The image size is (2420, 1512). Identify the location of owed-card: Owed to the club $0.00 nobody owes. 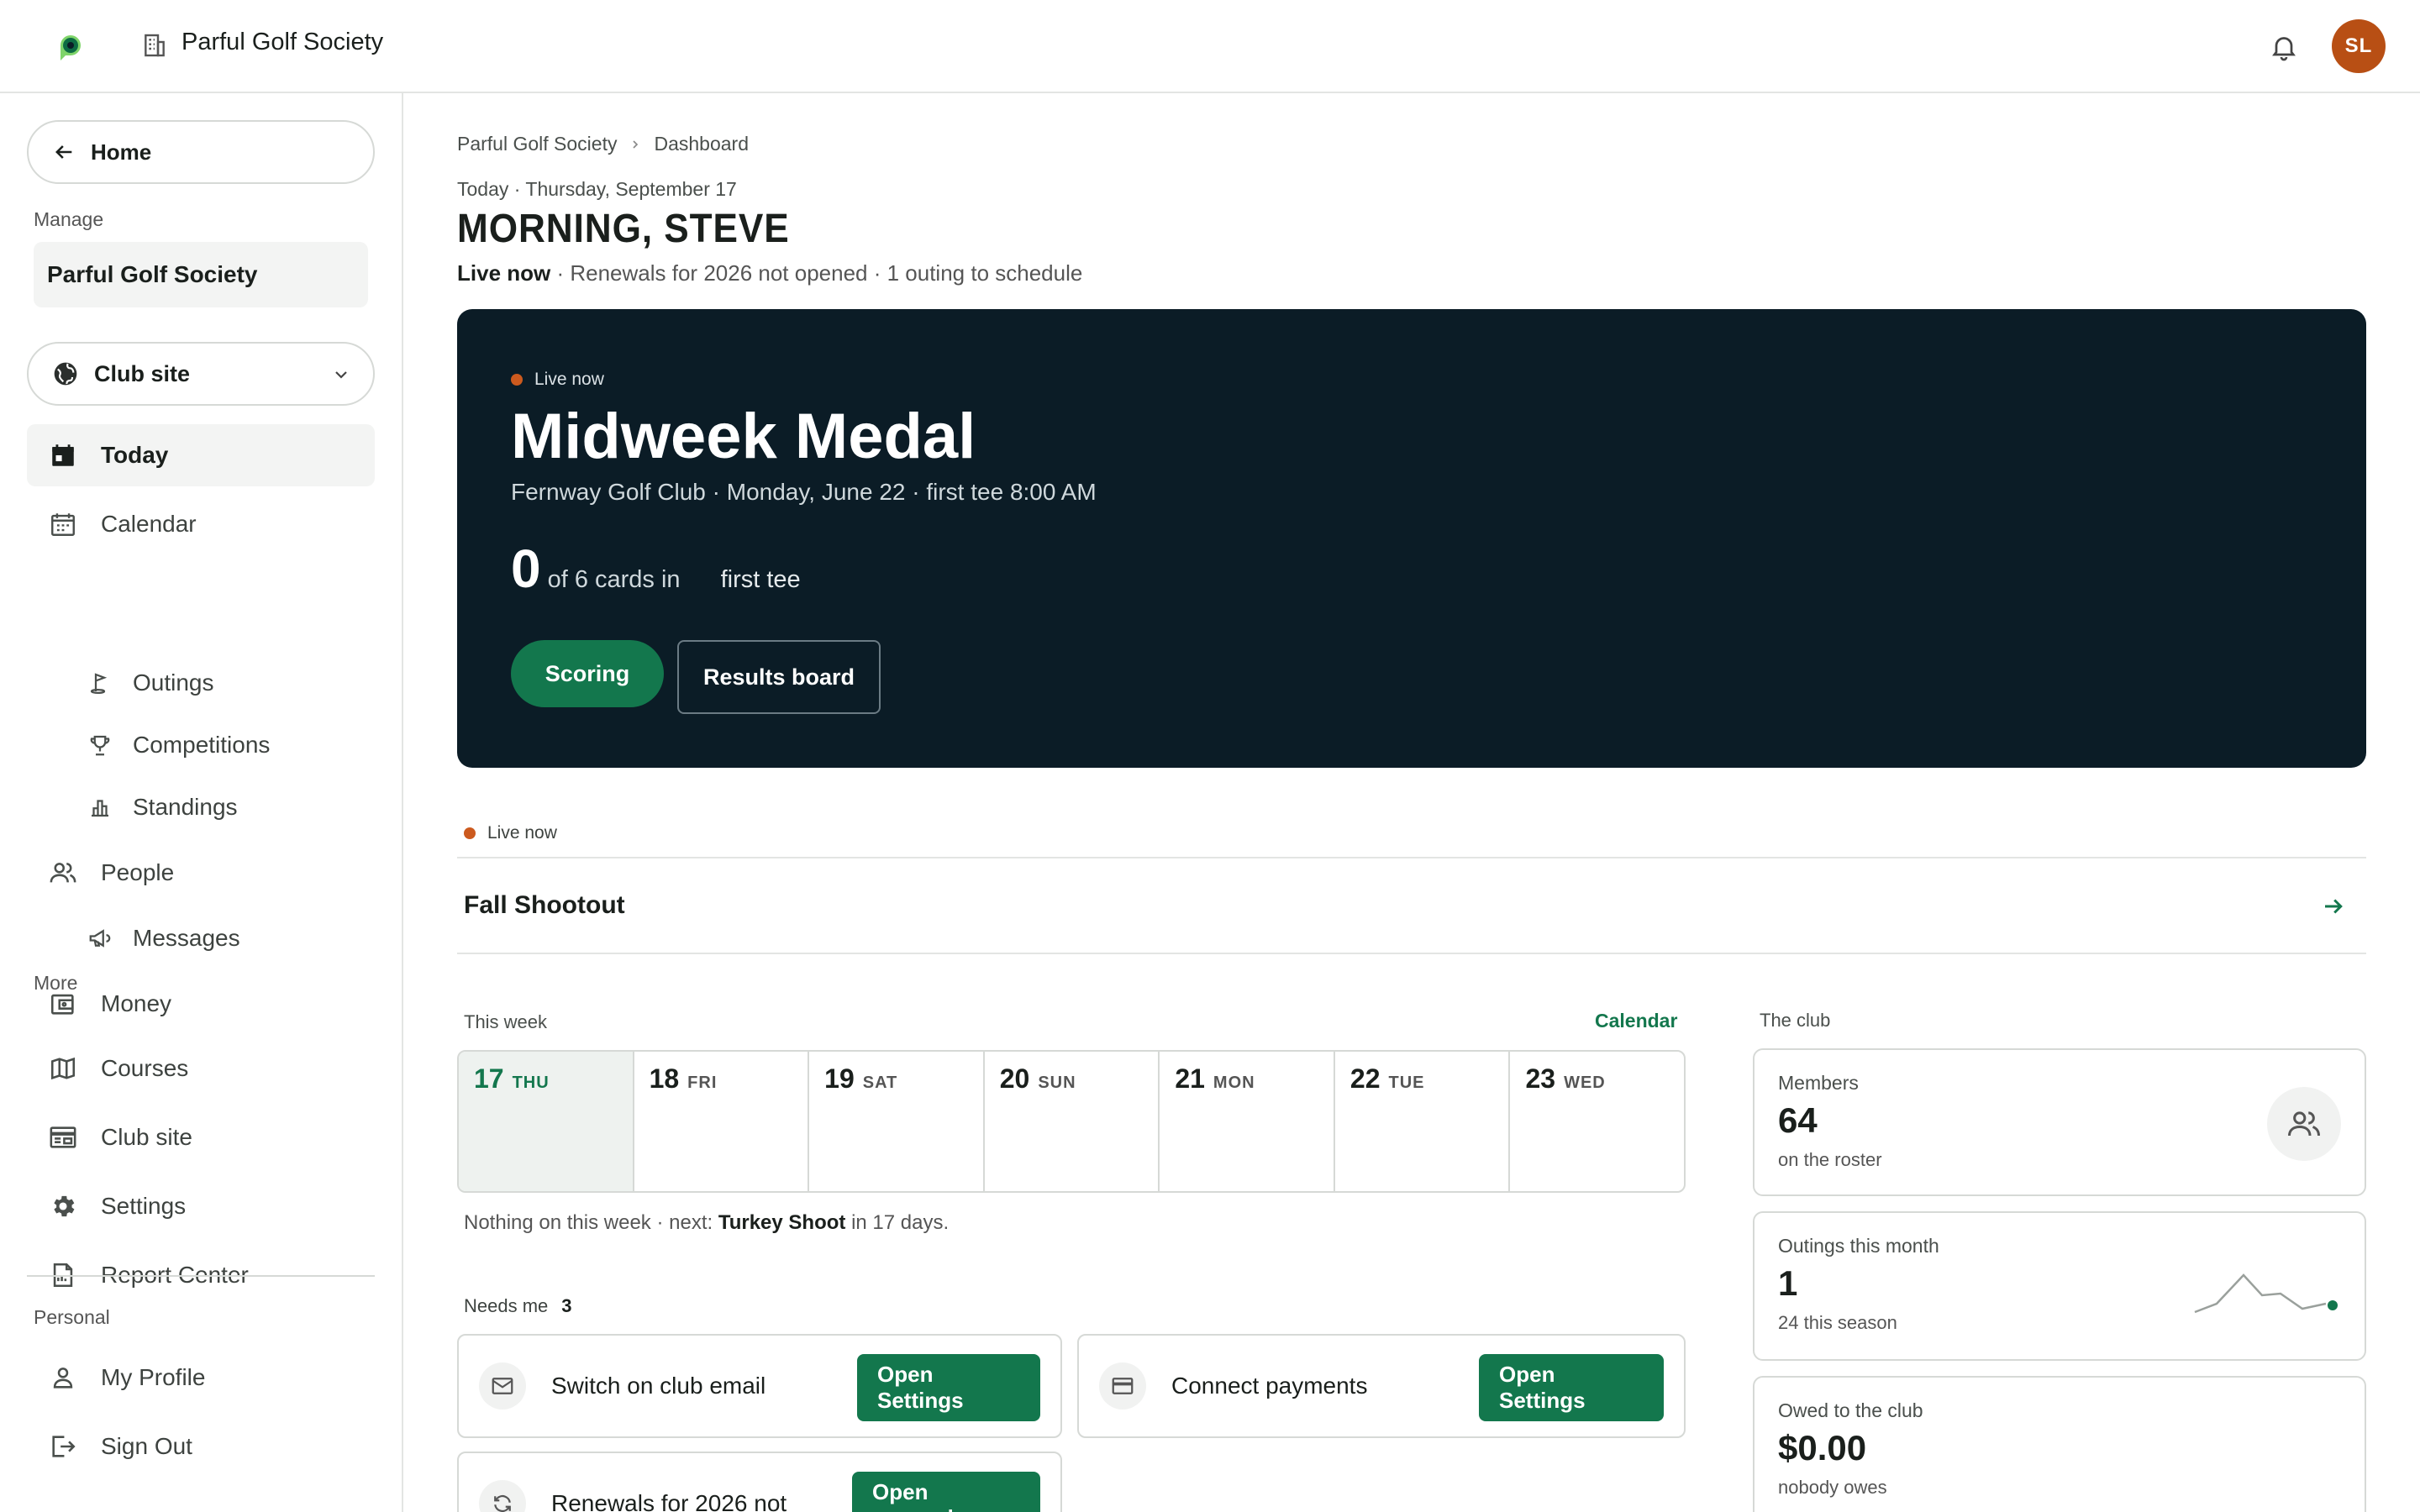
(2059, 1444).